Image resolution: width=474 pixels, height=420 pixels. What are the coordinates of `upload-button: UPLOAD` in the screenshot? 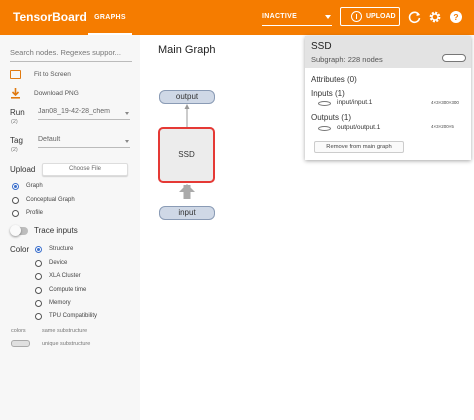 It's located at (370, 16).